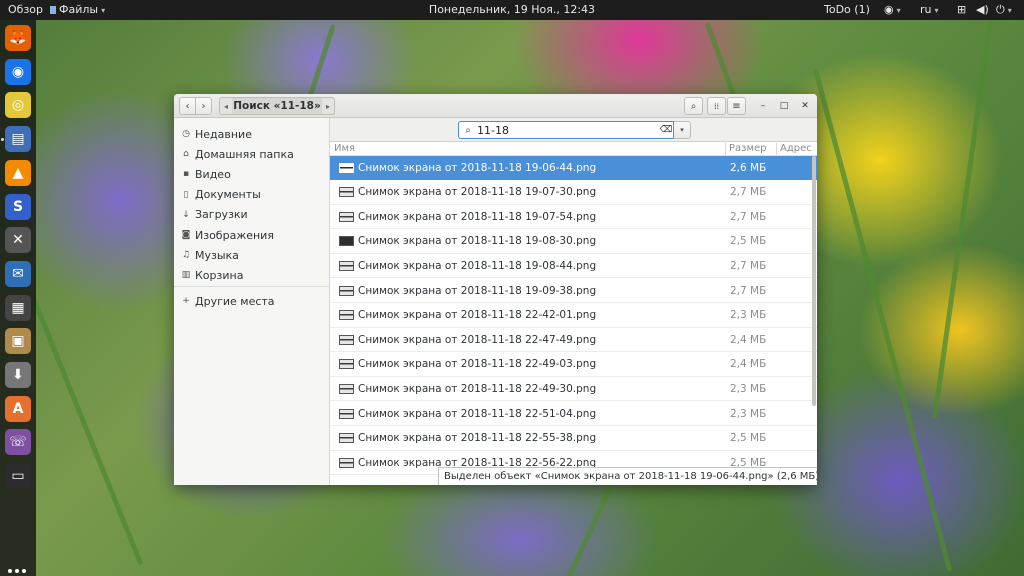  I want to click on minimize-button: –, so click(763, 106).